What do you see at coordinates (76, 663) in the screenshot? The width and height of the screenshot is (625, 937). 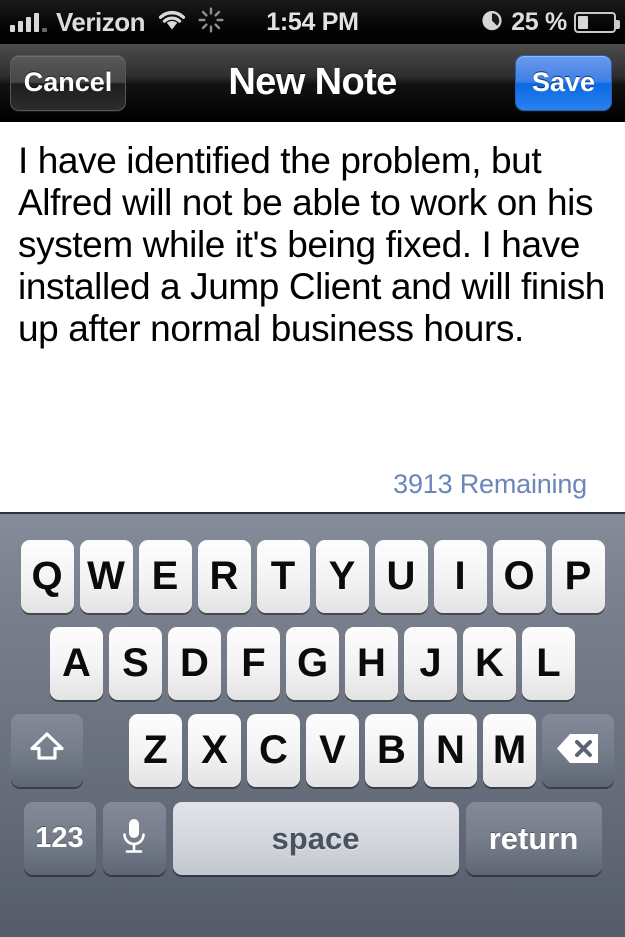 I see `key-a: A` at bounding box center [76, 663].